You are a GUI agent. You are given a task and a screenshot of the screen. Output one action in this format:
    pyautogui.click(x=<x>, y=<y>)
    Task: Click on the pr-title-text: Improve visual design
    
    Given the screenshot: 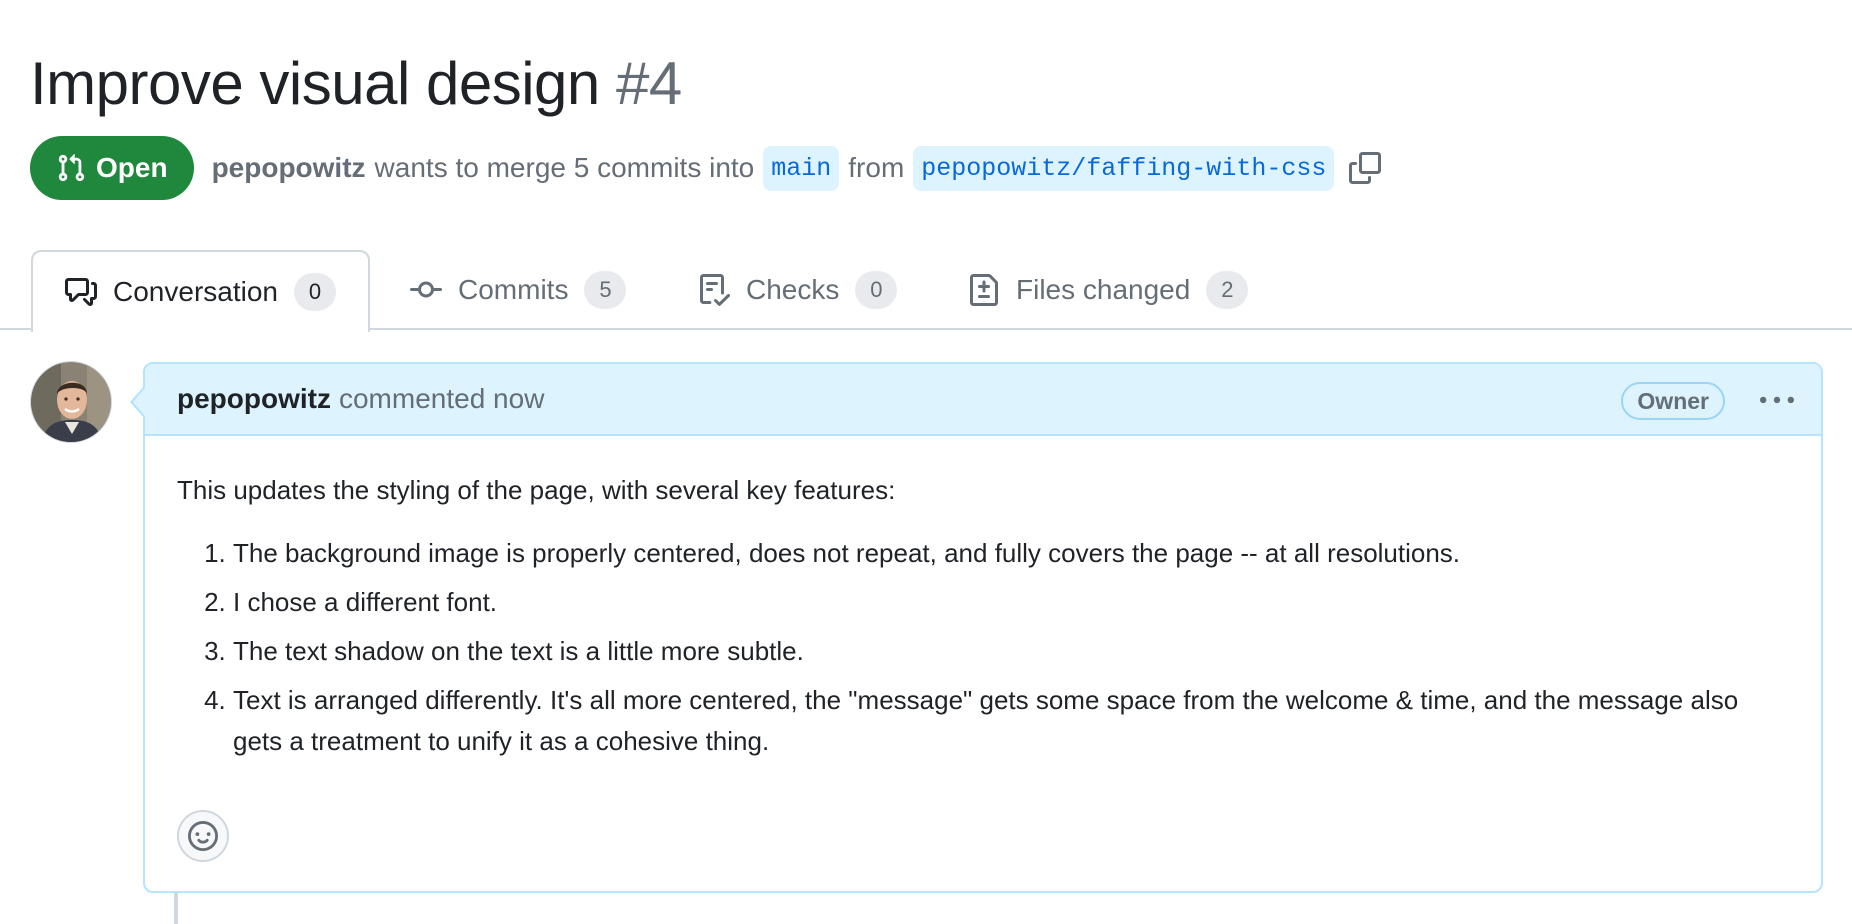 What is the action you would take?
    pyautogui.click(x=315, y=83)
    